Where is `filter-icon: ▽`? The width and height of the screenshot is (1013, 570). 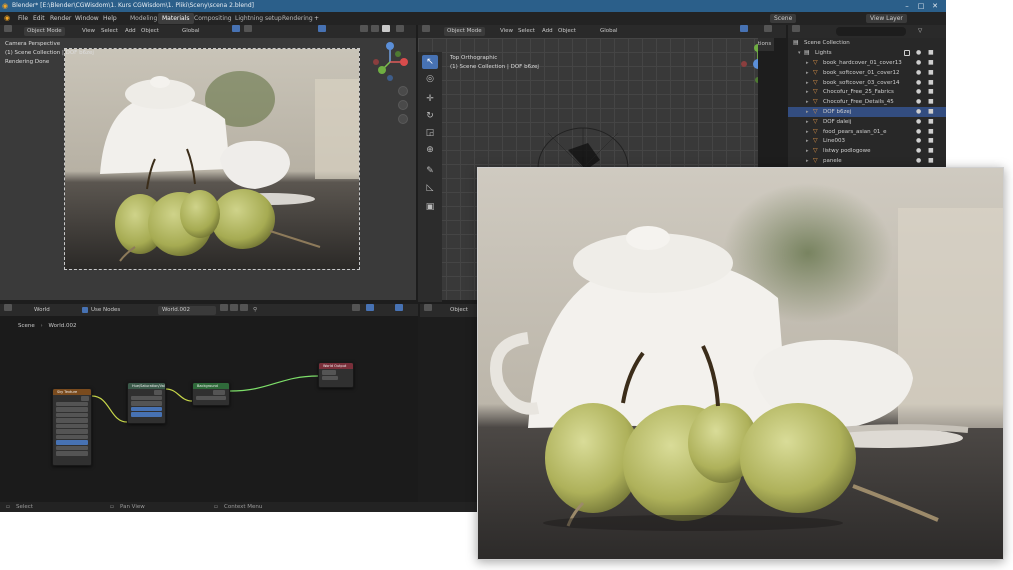 filter-icon: ▽ is located at coordinates (920, 31).